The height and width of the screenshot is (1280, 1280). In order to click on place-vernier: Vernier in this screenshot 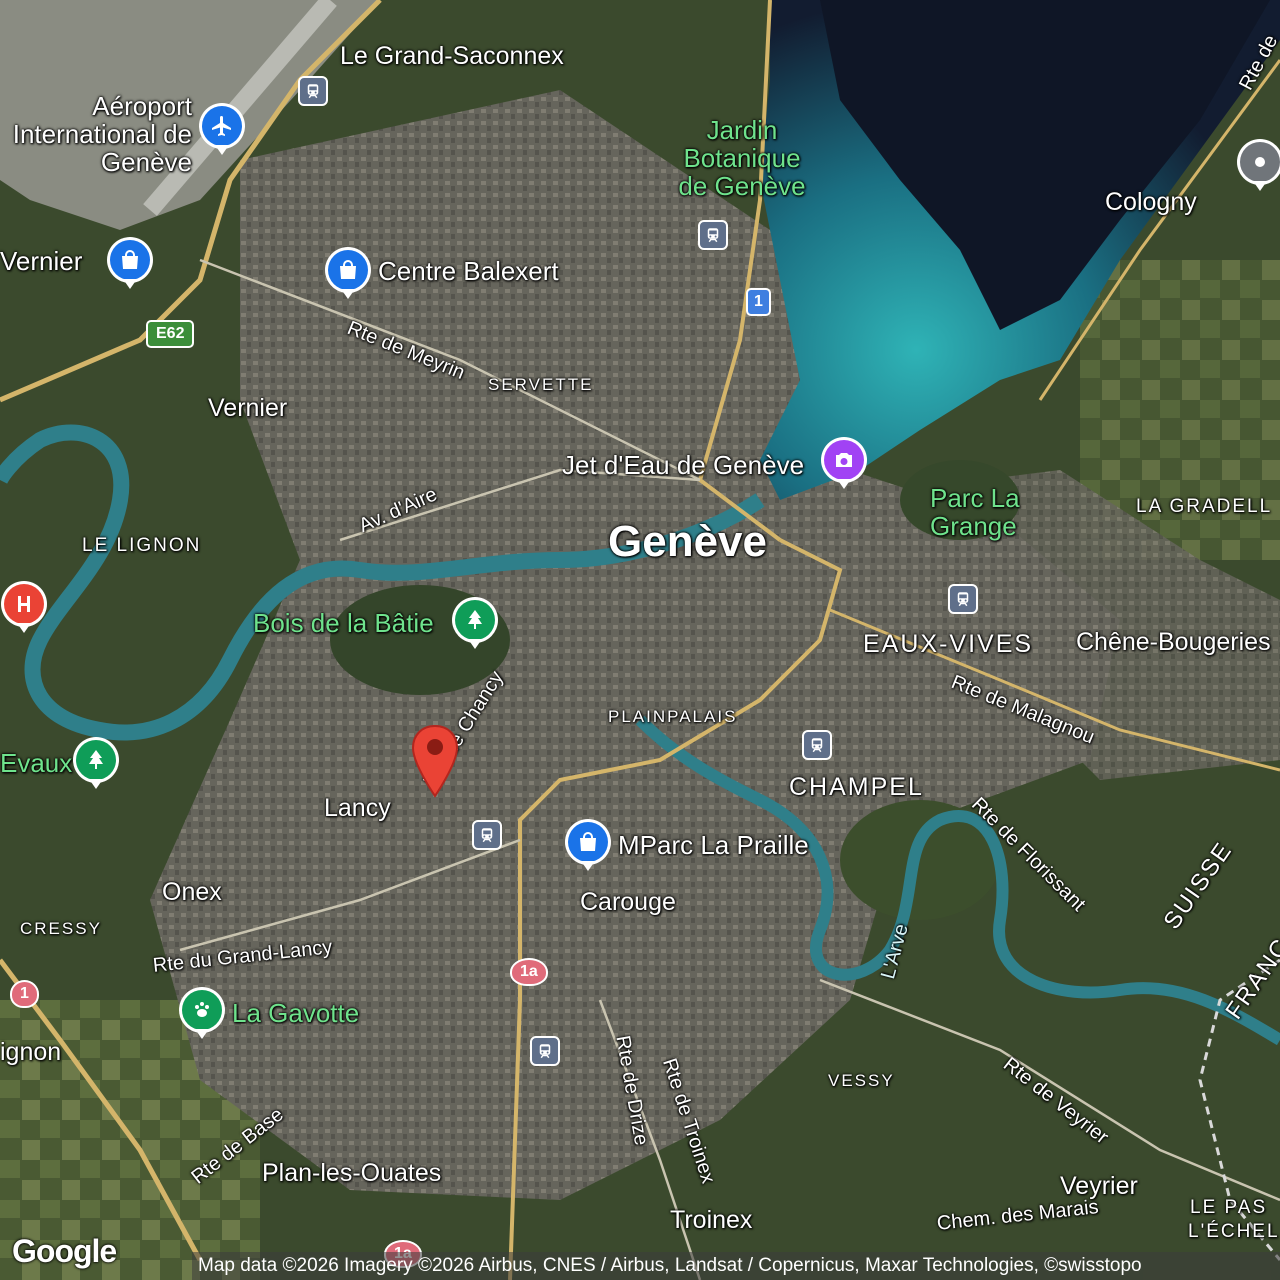, I will do `click(247, 408)`.